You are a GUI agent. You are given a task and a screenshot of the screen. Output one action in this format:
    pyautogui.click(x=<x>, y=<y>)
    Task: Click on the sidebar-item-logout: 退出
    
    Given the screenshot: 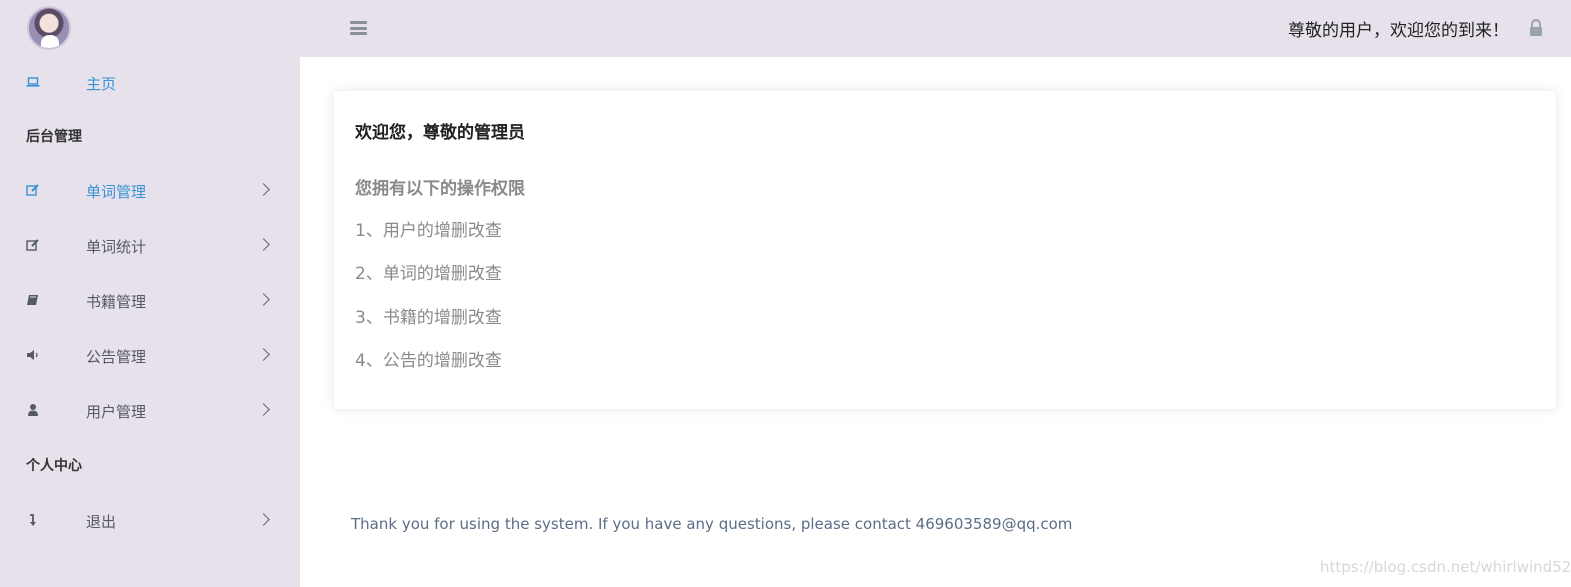 What is the action you would take?
    pyautogui.click(x=150, y=521)
    